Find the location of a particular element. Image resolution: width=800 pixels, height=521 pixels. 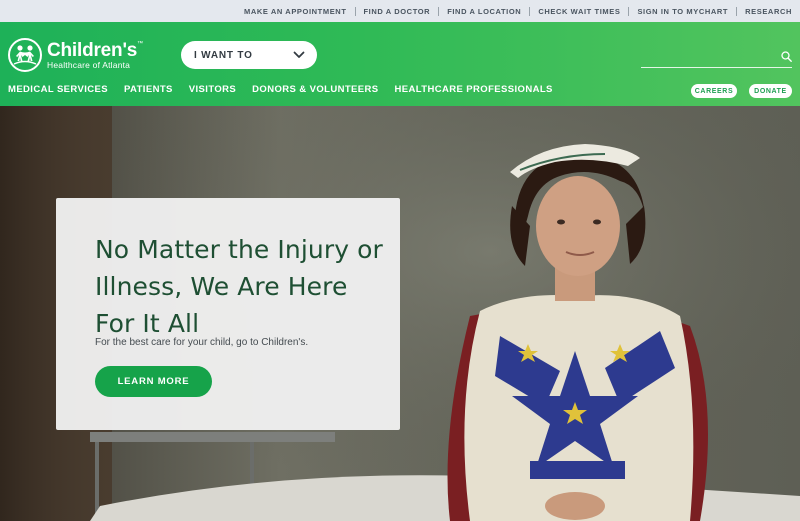

trademark-symbol: ™ is located at coordinates (140, 43).